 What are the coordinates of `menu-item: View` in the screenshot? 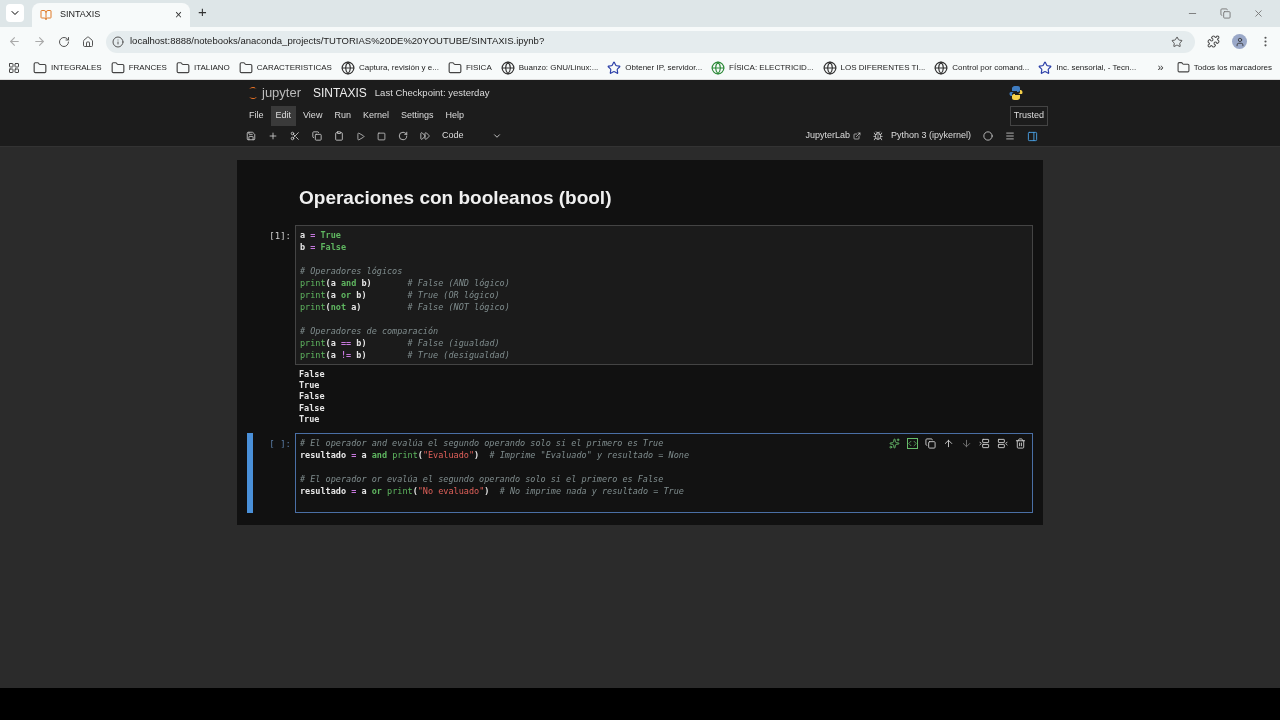 It's located at (313, 116).